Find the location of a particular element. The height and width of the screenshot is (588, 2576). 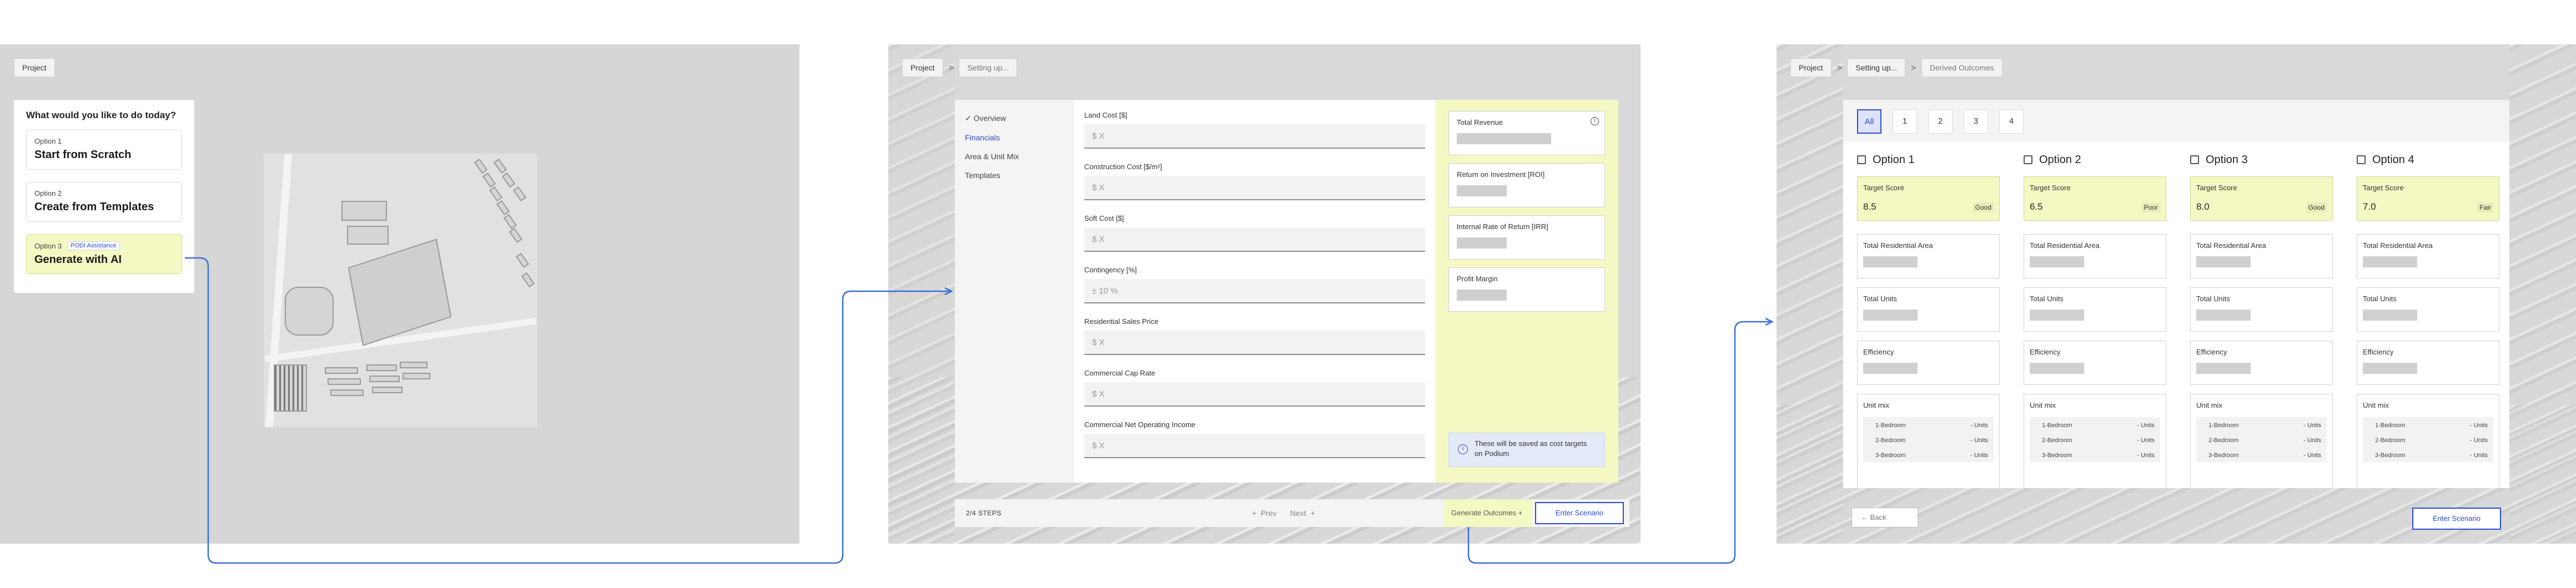

next-button: Next + is located at coordinates (1302, 513).